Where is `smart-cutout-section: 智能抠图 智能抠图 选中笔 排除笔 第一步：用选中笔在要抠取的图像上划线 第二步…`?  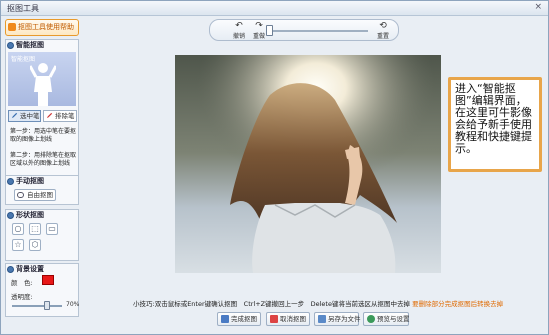
smart-cutout-section: 智能抠图 智能抠图 选中笔 排除笔 第一步：用选中笔在要抠取的图像上划线 第二步… is located at coordinates (42, 110).